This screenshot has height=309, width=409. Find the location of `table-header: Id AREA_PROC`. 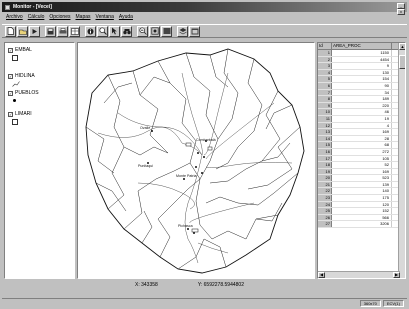

table-header: Id AREA_PROC is located at coordinates (361, 46).